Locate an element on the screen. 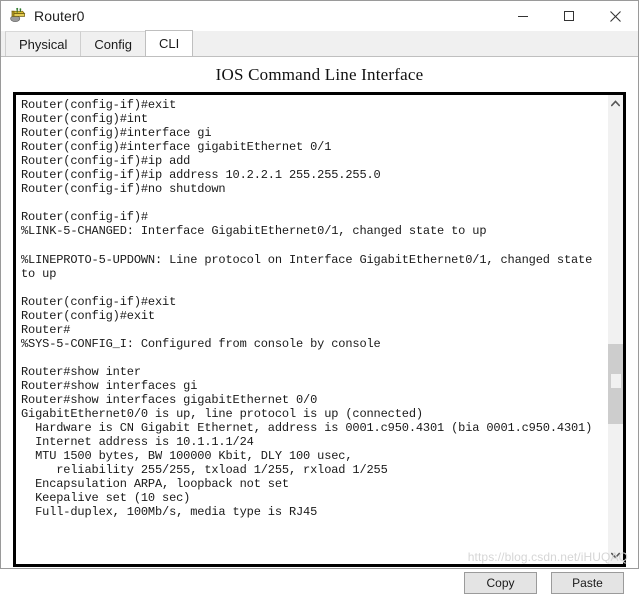 This screenshot has width=639, height=596. terminal-scrollbar is located at coordinates (615, 329).